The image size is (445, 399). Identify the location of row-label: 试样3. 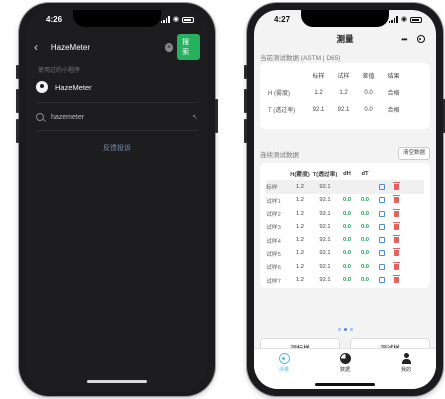
(273, 228).